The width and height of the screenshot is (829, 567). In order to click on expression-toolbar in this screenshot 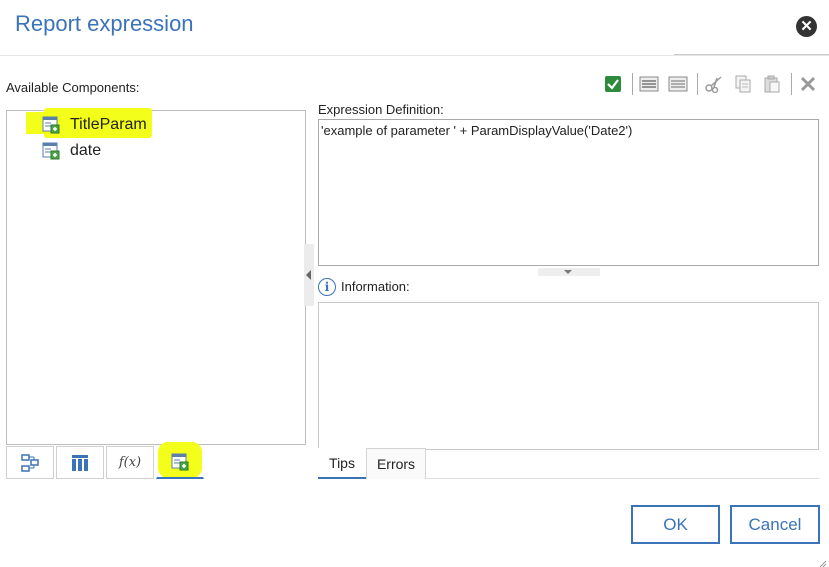, I will do `click(712, 84)`.